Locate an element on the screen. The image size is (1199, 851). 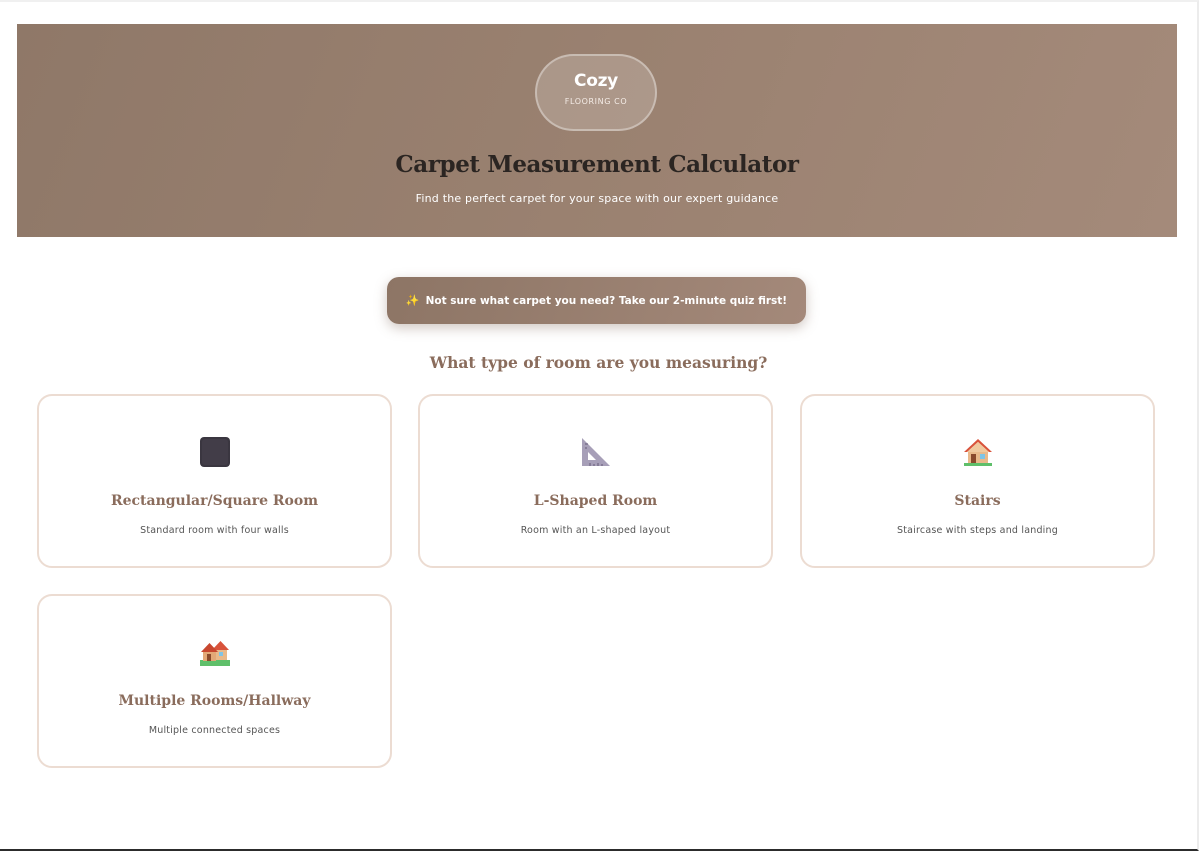
square-icon is located at coordinates (214, 452).